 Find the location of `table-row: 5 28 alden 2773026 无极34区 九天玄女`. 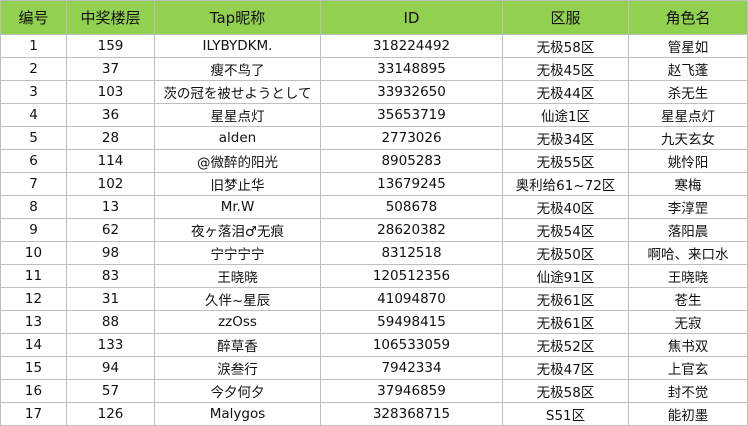

table-row: 5 28 alden 2773026 无极34区 九天玄女 is located at coordinates (374, 138).